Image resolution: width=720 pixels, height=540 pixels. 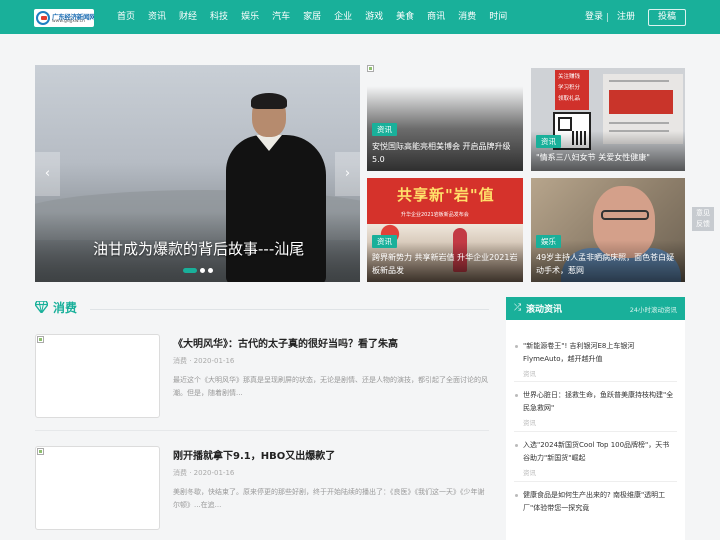 What do you see at coordinates (127, 17) in the screenshot?
I see `nav-item-home: 首页` at bounding box center [127, 17].